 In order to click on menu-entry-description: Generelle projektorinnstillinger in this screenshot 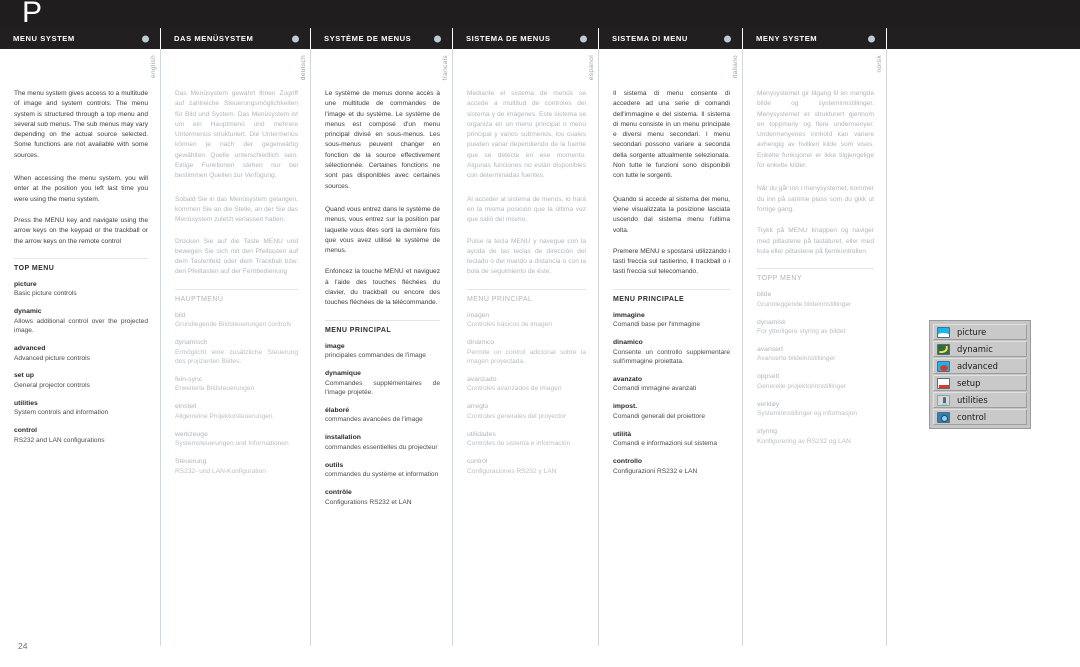, I will do `click(802, 386)`.